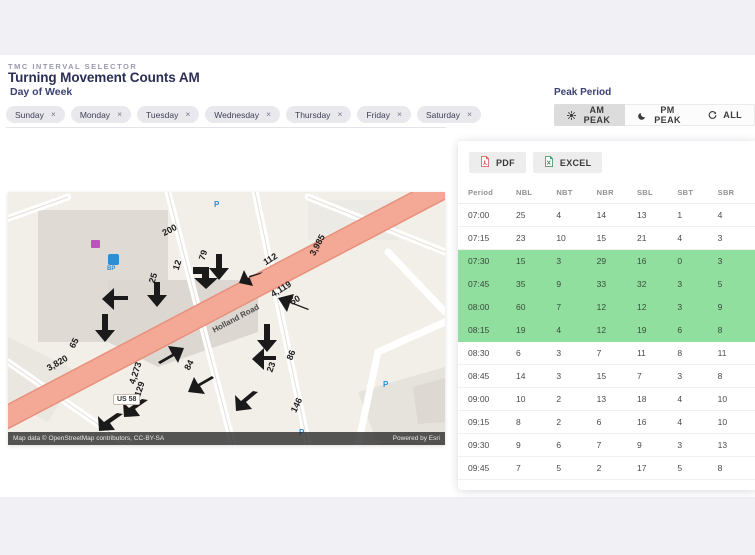  I want to click on cell-sbr: 11, so click(736, 353).